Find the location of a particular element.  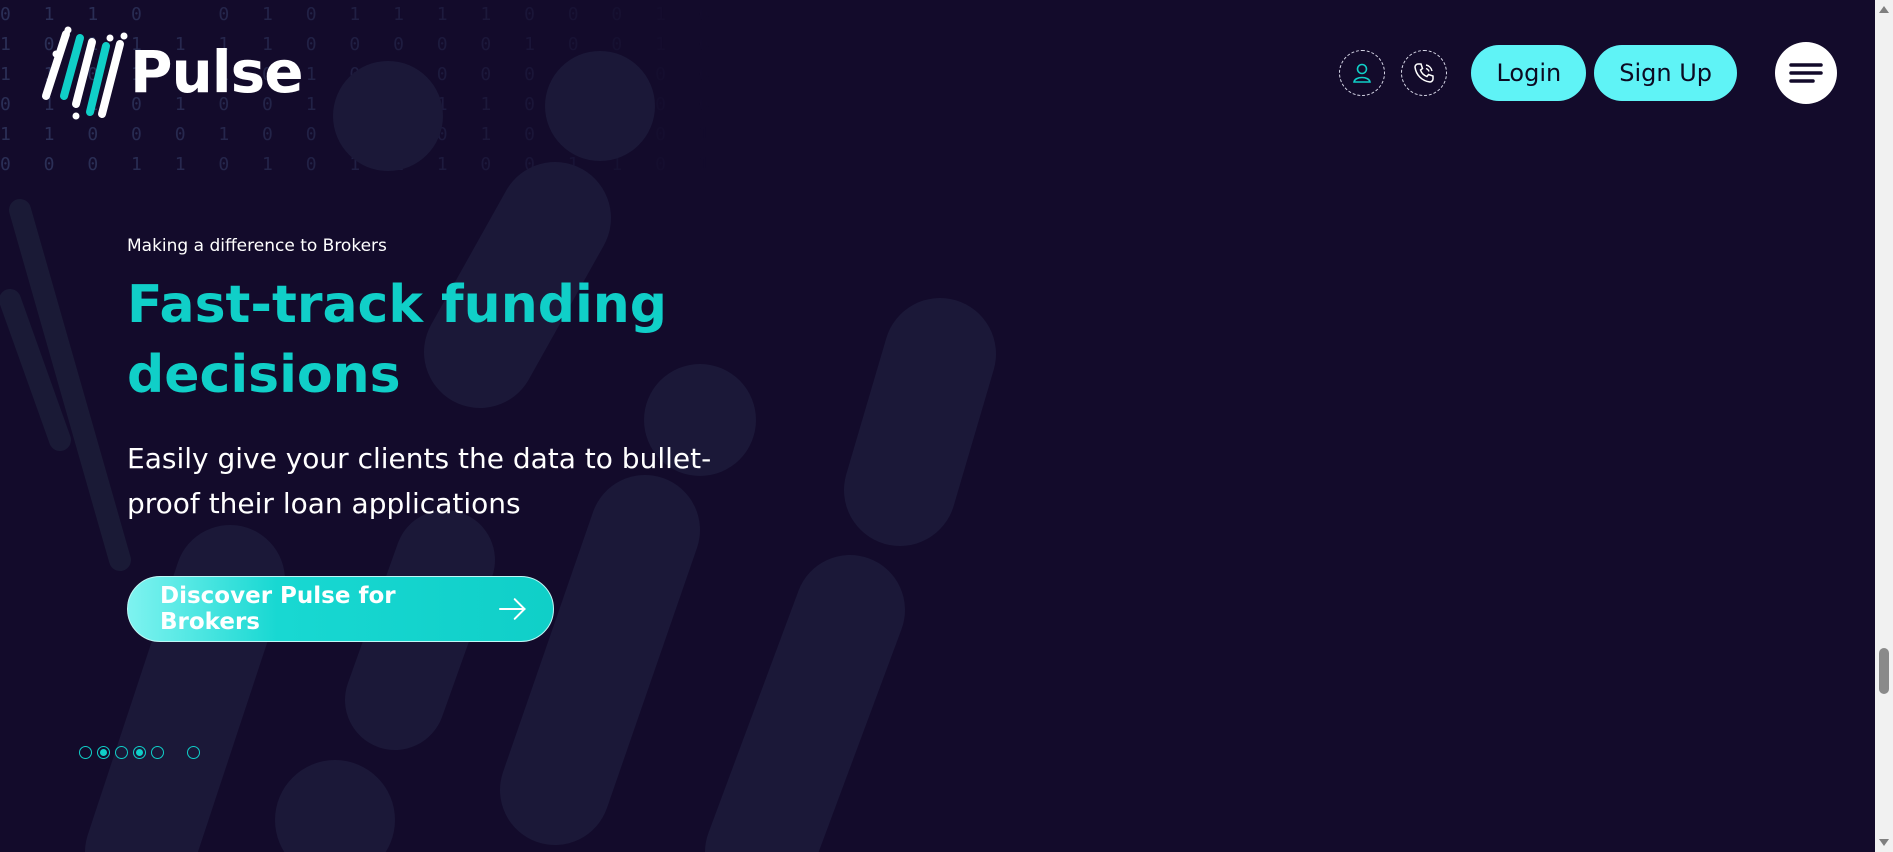

brand-name: Pulse is located at coordinates (217, 72).